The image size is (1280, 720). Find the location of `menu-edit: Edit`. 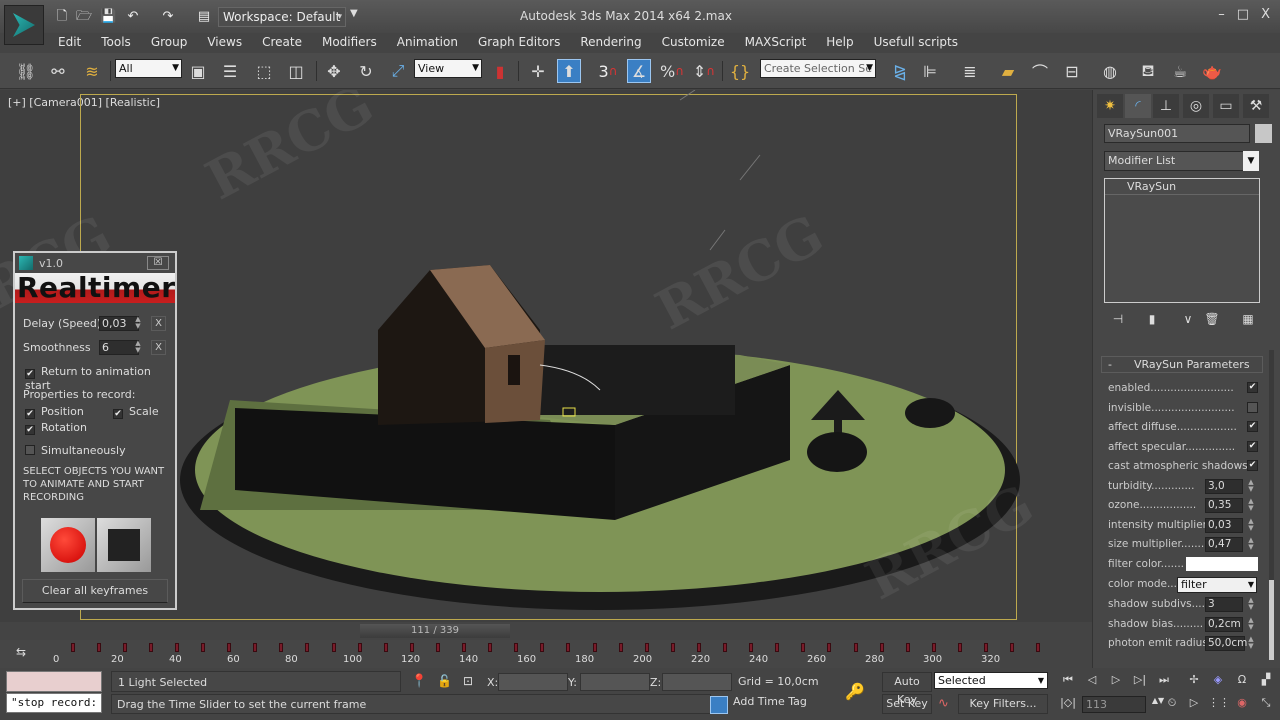

menu-edit: Edit is located at coordinates (69, 43).